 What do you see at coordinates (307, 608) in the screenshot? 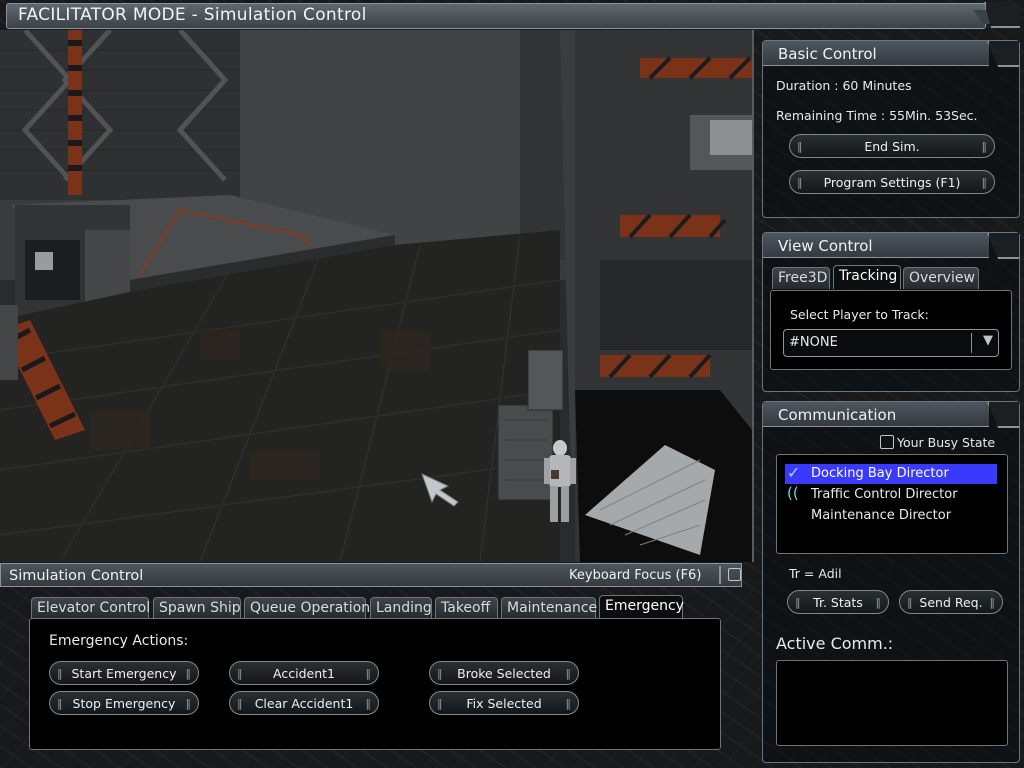
I see `tab-queue-operation: Queue Operation` at bounding box center [307, 608].